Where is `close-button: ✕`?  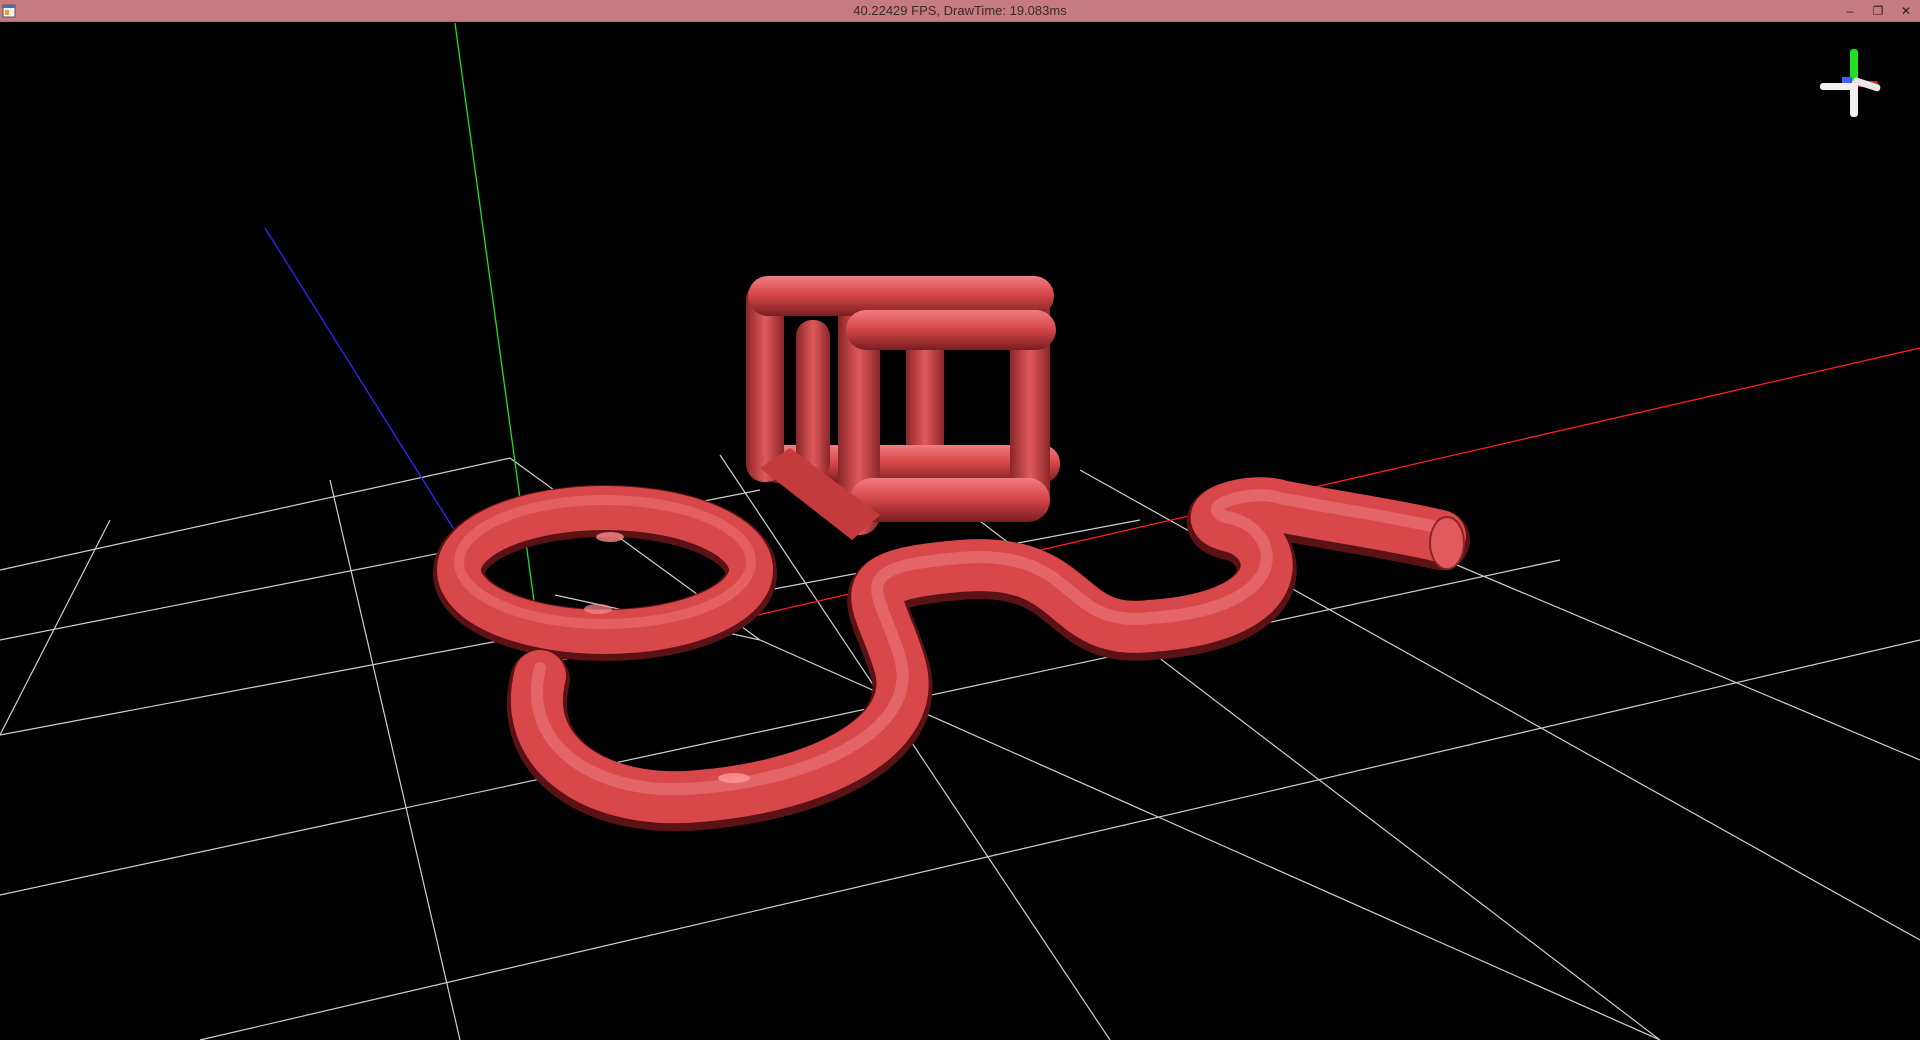 close-button: ✕ is located at coordinates (1906, 11).